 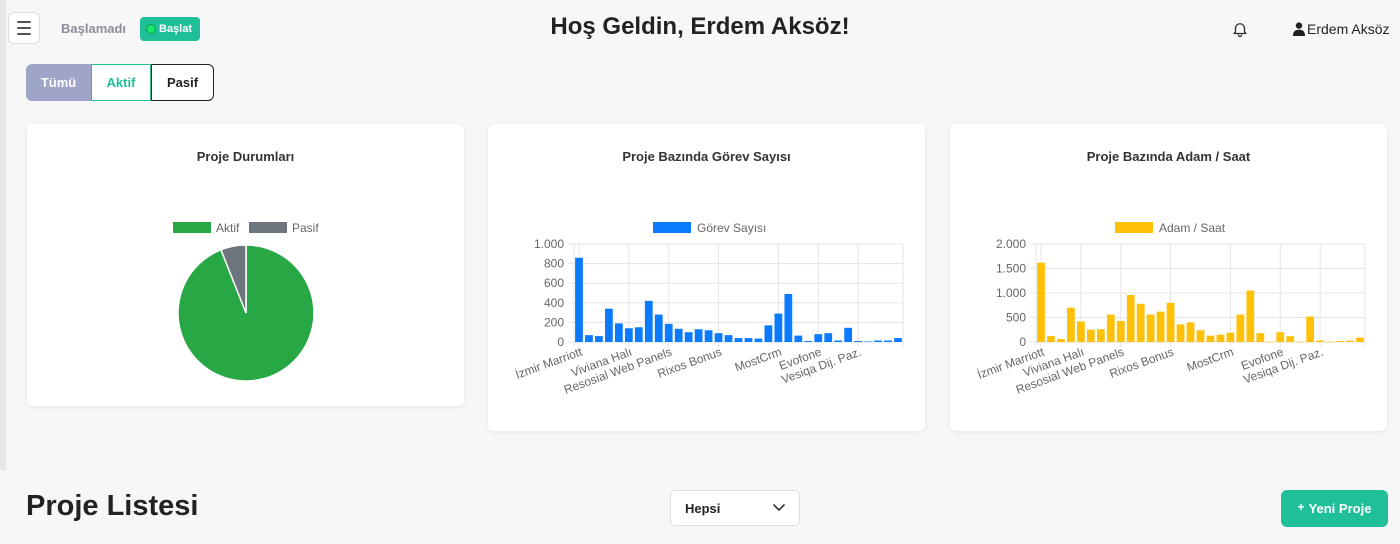 I want to click on project-filter-select: Hepsi, so click(x=735, y=508).